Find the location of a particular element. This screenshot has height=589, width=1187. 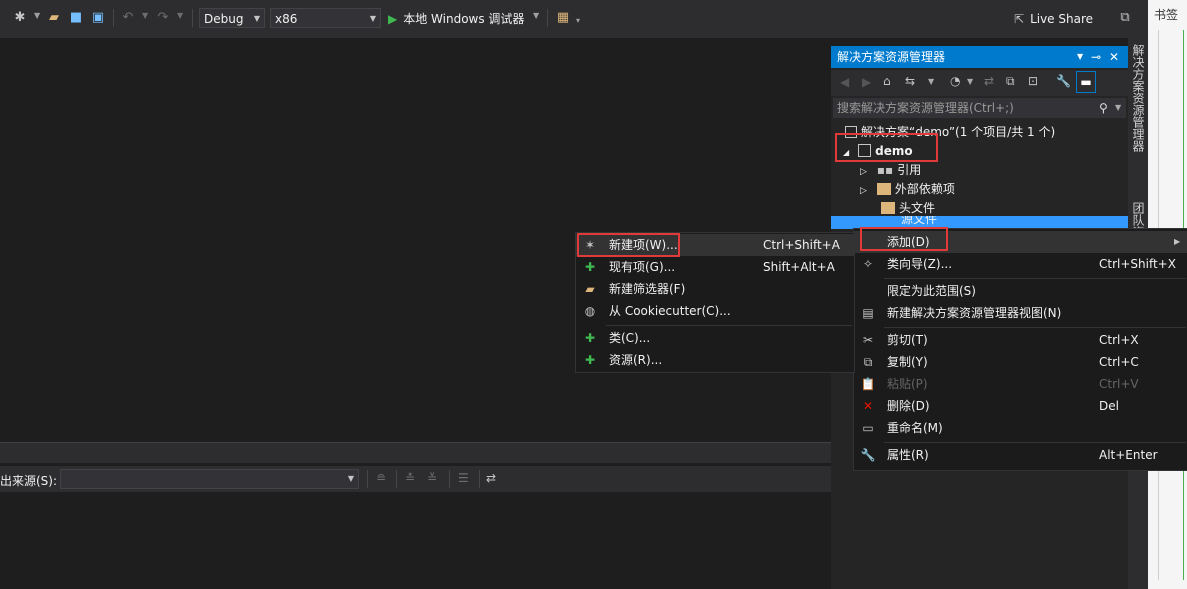

undo-icon: ↶ is located at coordinates (128, 18).